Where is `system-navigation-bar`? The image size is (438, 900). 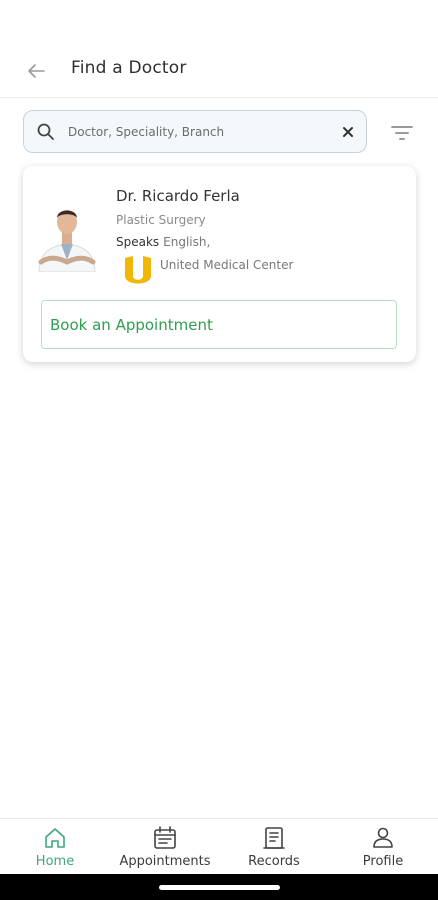
system-navigation-bar is located at coordinates (219, 887).